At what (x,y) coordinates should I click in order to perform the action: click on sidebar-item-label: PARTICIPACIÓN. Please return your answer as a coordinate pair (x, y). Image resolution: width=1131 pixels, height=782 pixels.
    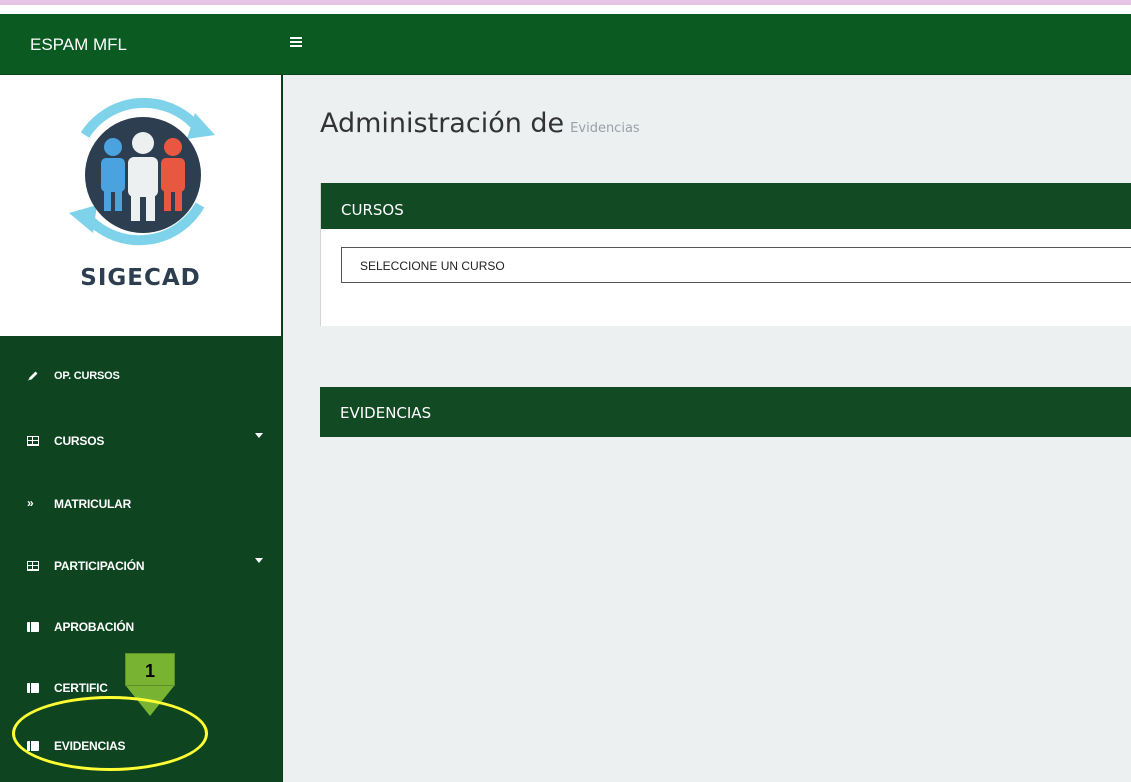
    Looking at the image, I should click on (99, 566).